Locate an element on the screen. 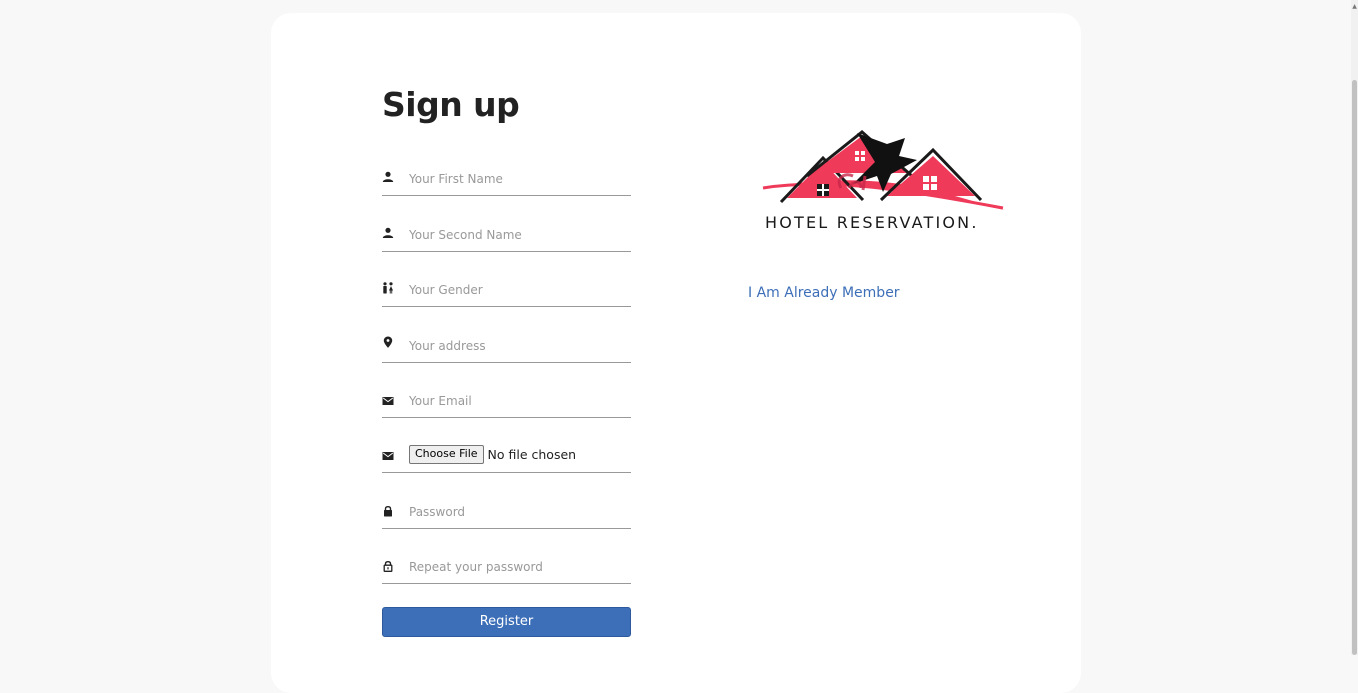 This screenshot has width=1358, height=693. email-field is located at coordinates (506, 402).